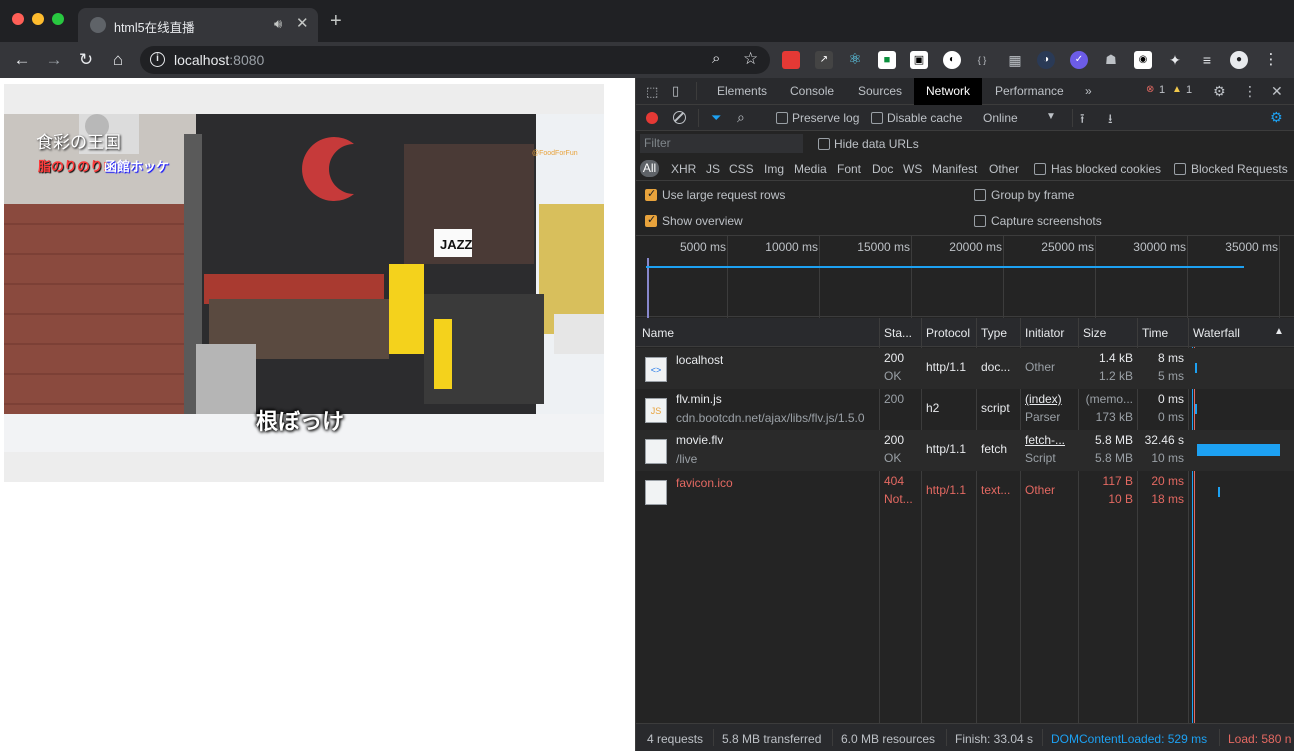  What do you see at coordinates (716, 58) in the screenshot?
I see `zoom-icon: ⌕` at bounding box center [716, 58].